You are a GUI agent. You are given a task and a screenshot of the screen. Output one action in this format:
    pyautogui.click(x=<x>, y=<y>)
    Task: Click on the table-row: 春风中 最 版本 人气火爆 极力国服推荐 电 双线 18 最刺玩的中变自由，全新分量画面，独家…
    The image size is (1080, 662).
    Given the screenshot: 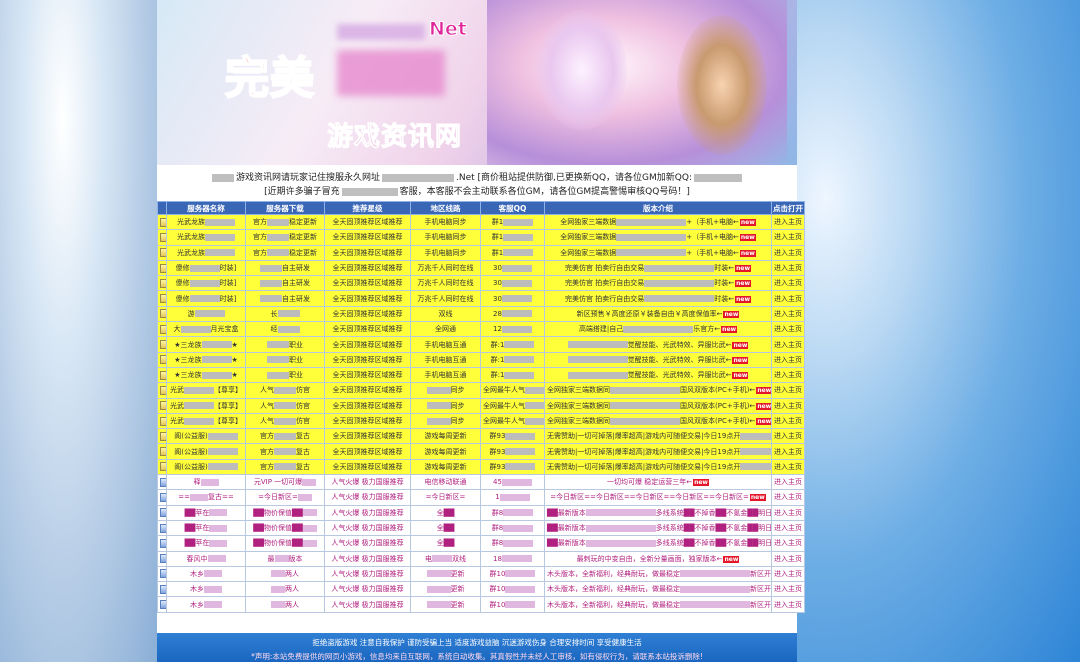 What is the action you would take?
    pyautogui.click(x=481, y=558)
    